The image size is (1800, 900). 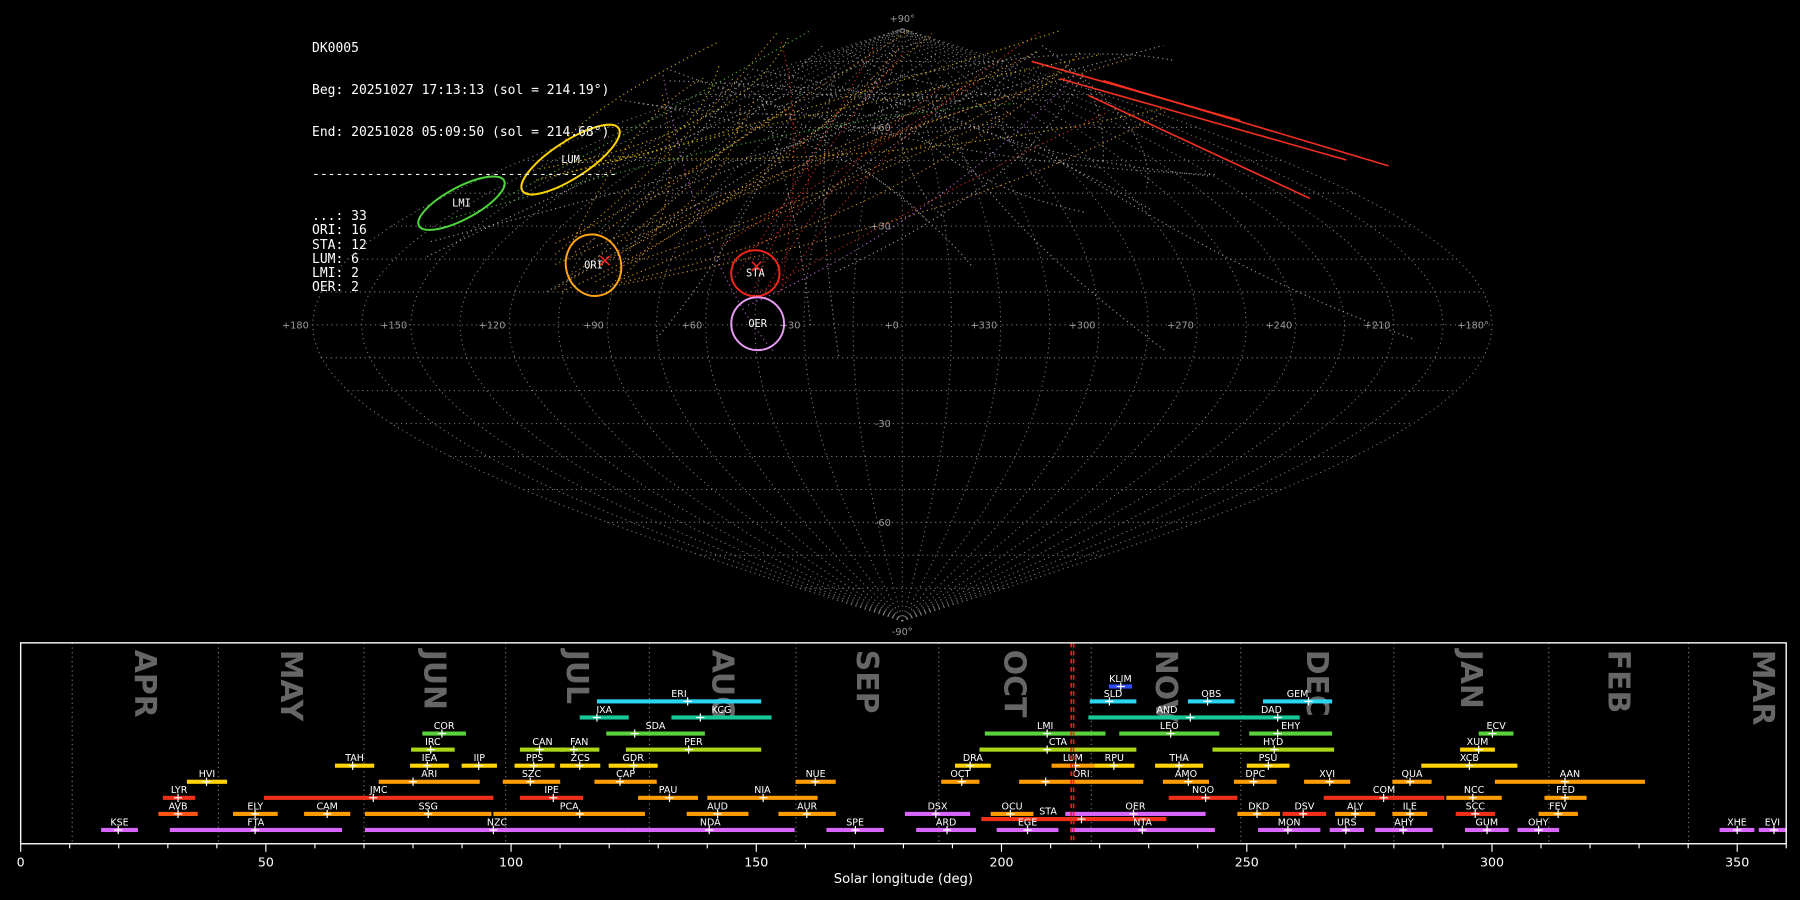 What do you see at coordinates (1404, 822) in the screenshot?
I see `shower-label-AHY: AHY` at bounding box center [1404, 822].